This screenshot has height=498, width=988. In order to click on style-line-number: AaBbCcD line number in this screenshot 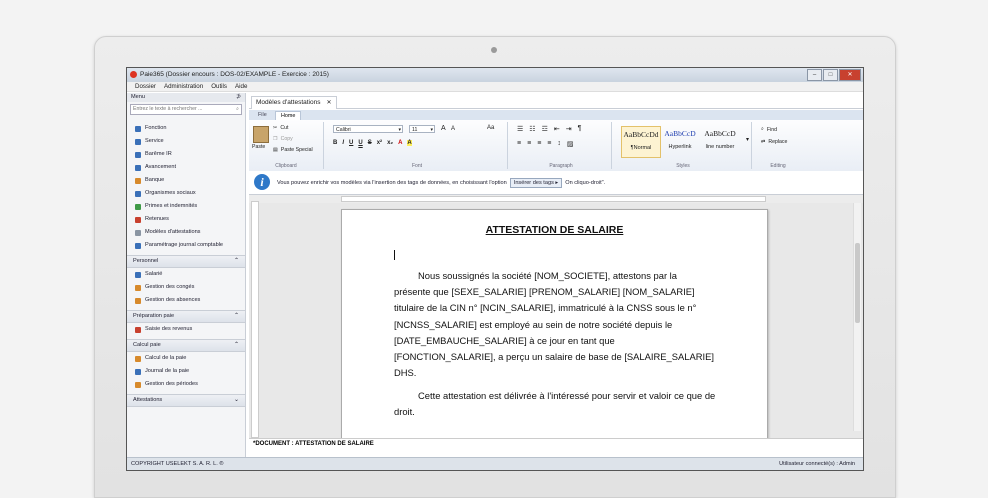, I will do `click(720, 141)`.